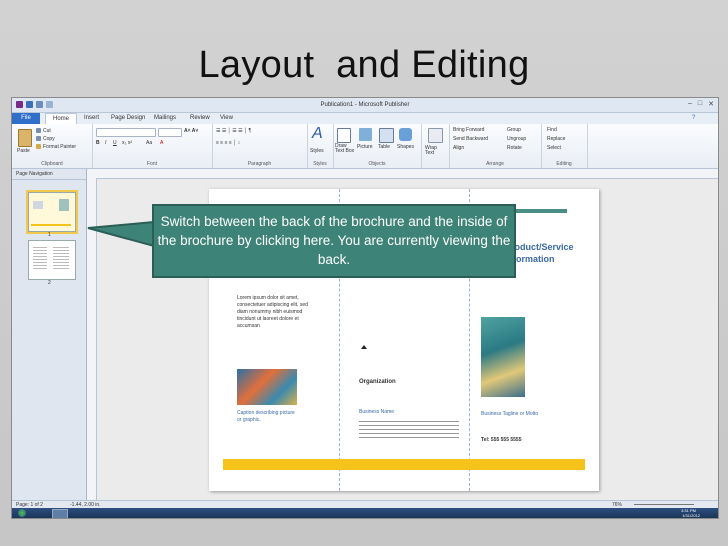 Image resolution: width=728 pixels, height=546 pixels. I want to click on caption-text: Caption describing picture or graphic., so click(267, 417).